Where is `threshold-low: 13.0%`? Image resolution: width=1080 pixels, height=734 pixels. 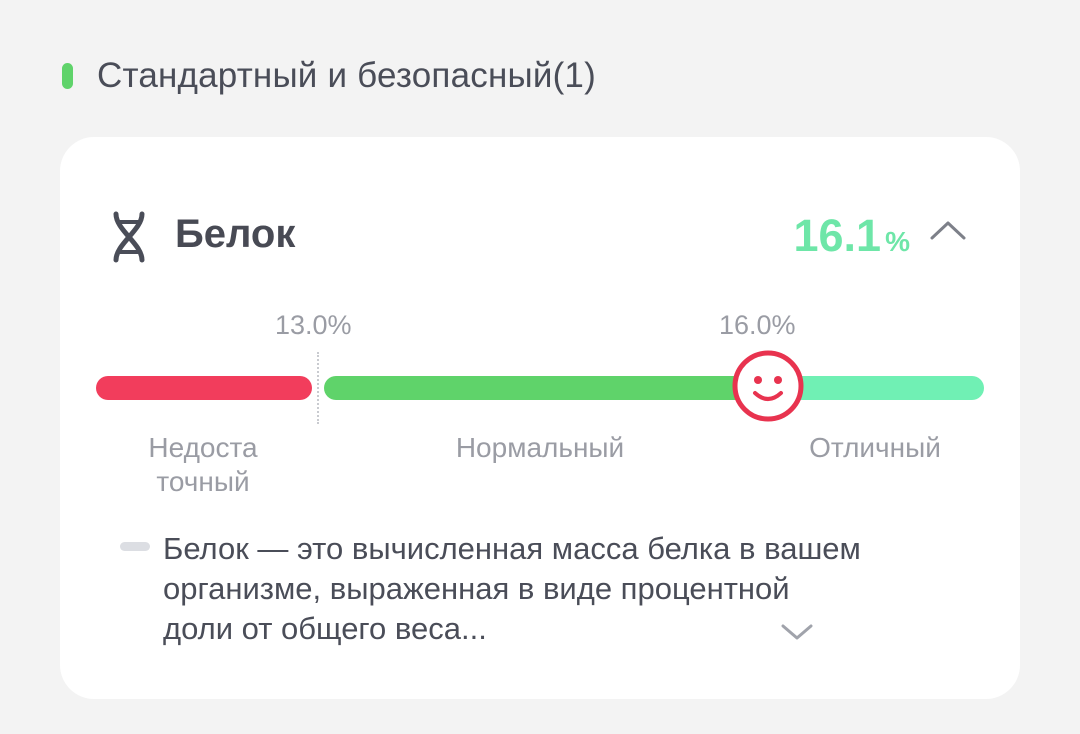 threshold-low: 13.0% is located at coordinates (313, 325).